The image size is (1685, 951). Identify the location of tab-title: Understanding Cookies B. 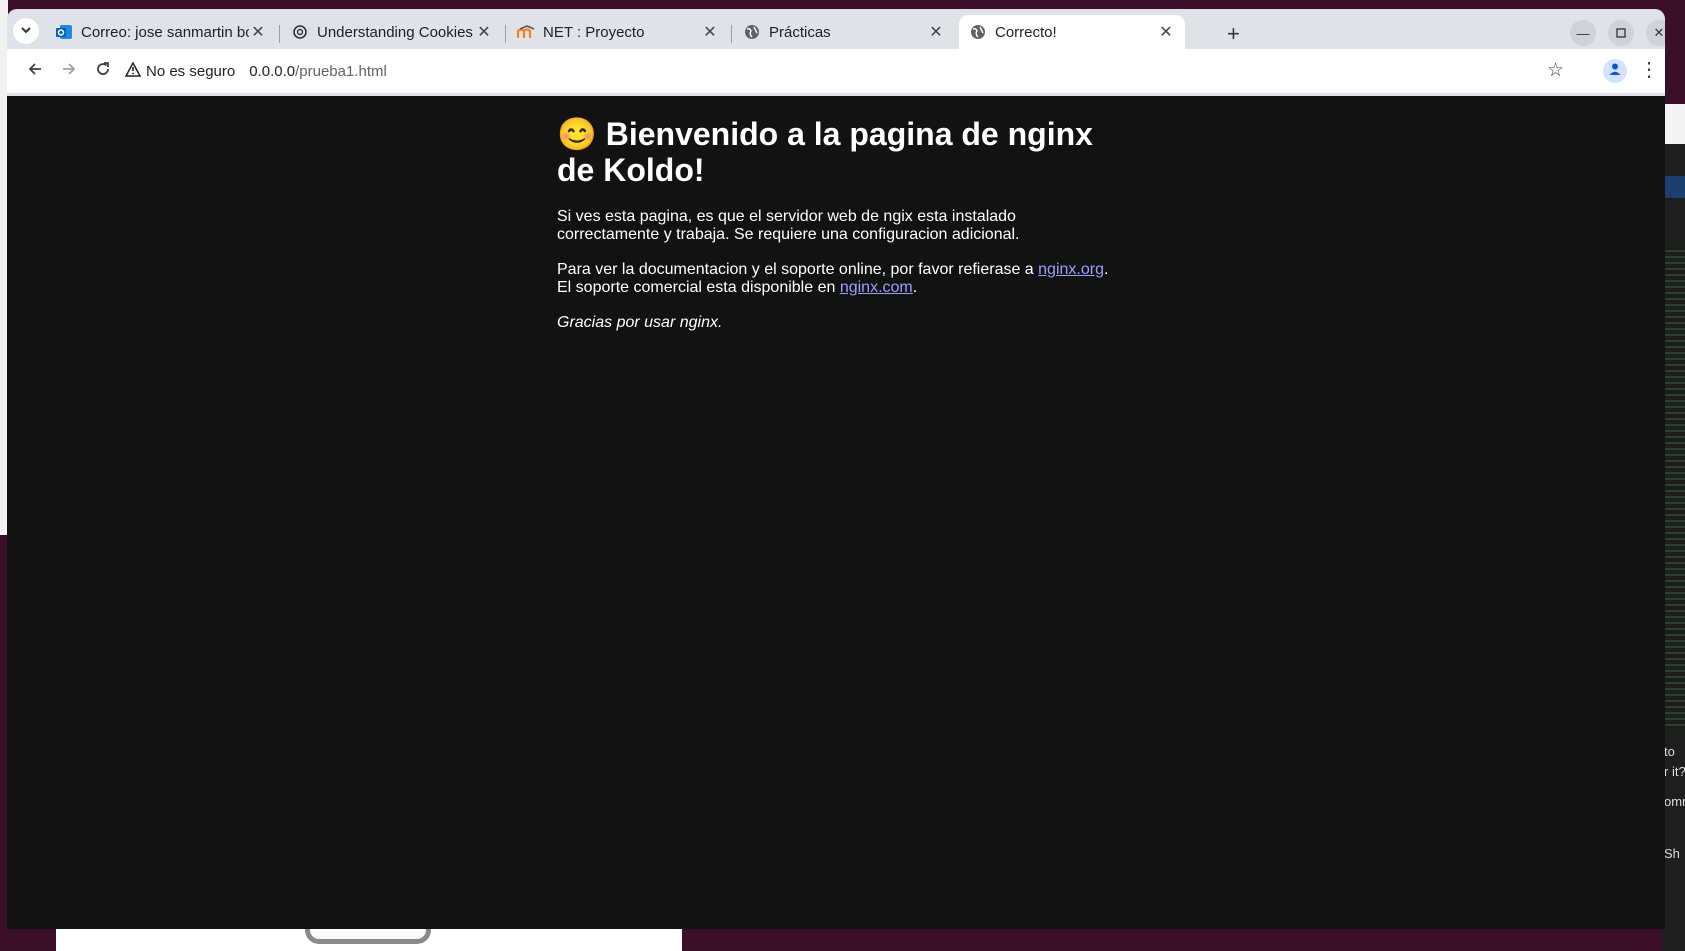
(396, 32).